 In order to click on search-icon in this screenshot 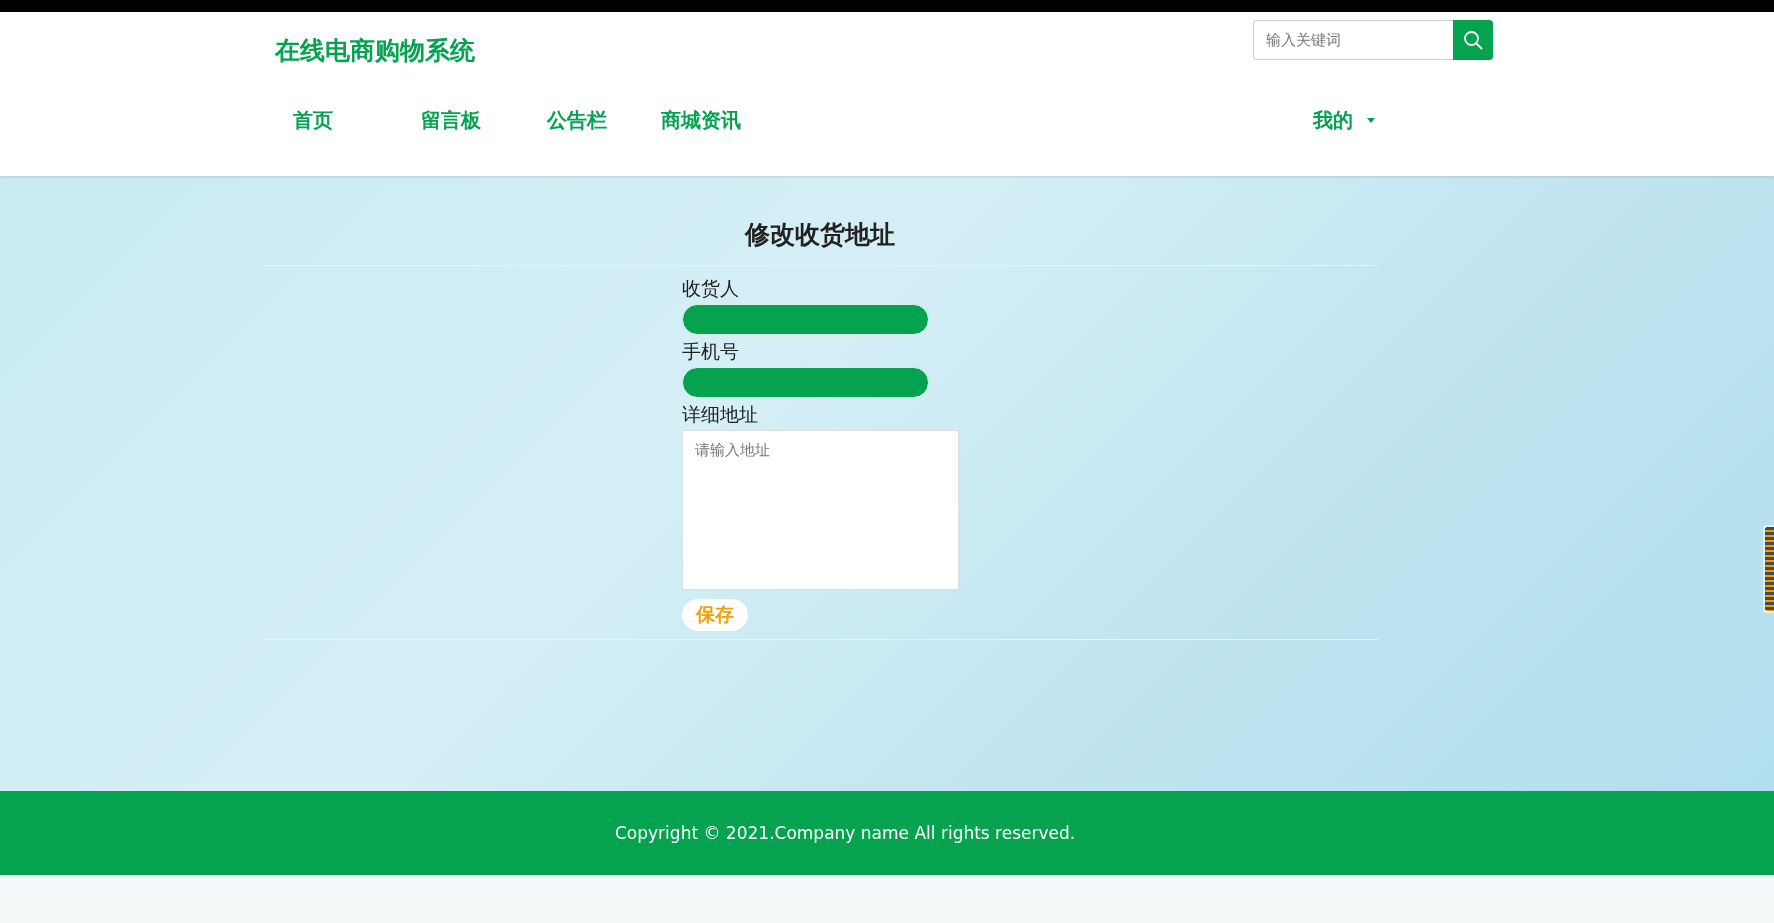, I will do `click(1473, 40)`.